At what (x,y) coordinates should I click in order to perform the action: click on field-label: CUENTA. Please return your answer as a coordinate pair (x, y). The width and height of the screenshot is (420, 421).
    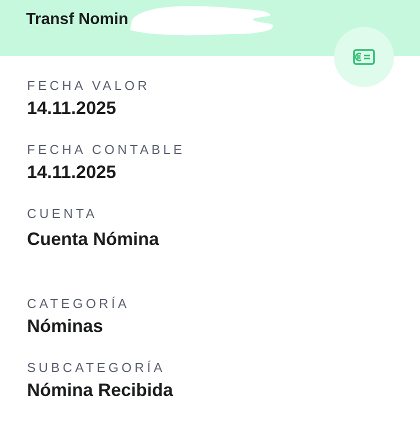
    Looking at the image, I should click on (62, 213).